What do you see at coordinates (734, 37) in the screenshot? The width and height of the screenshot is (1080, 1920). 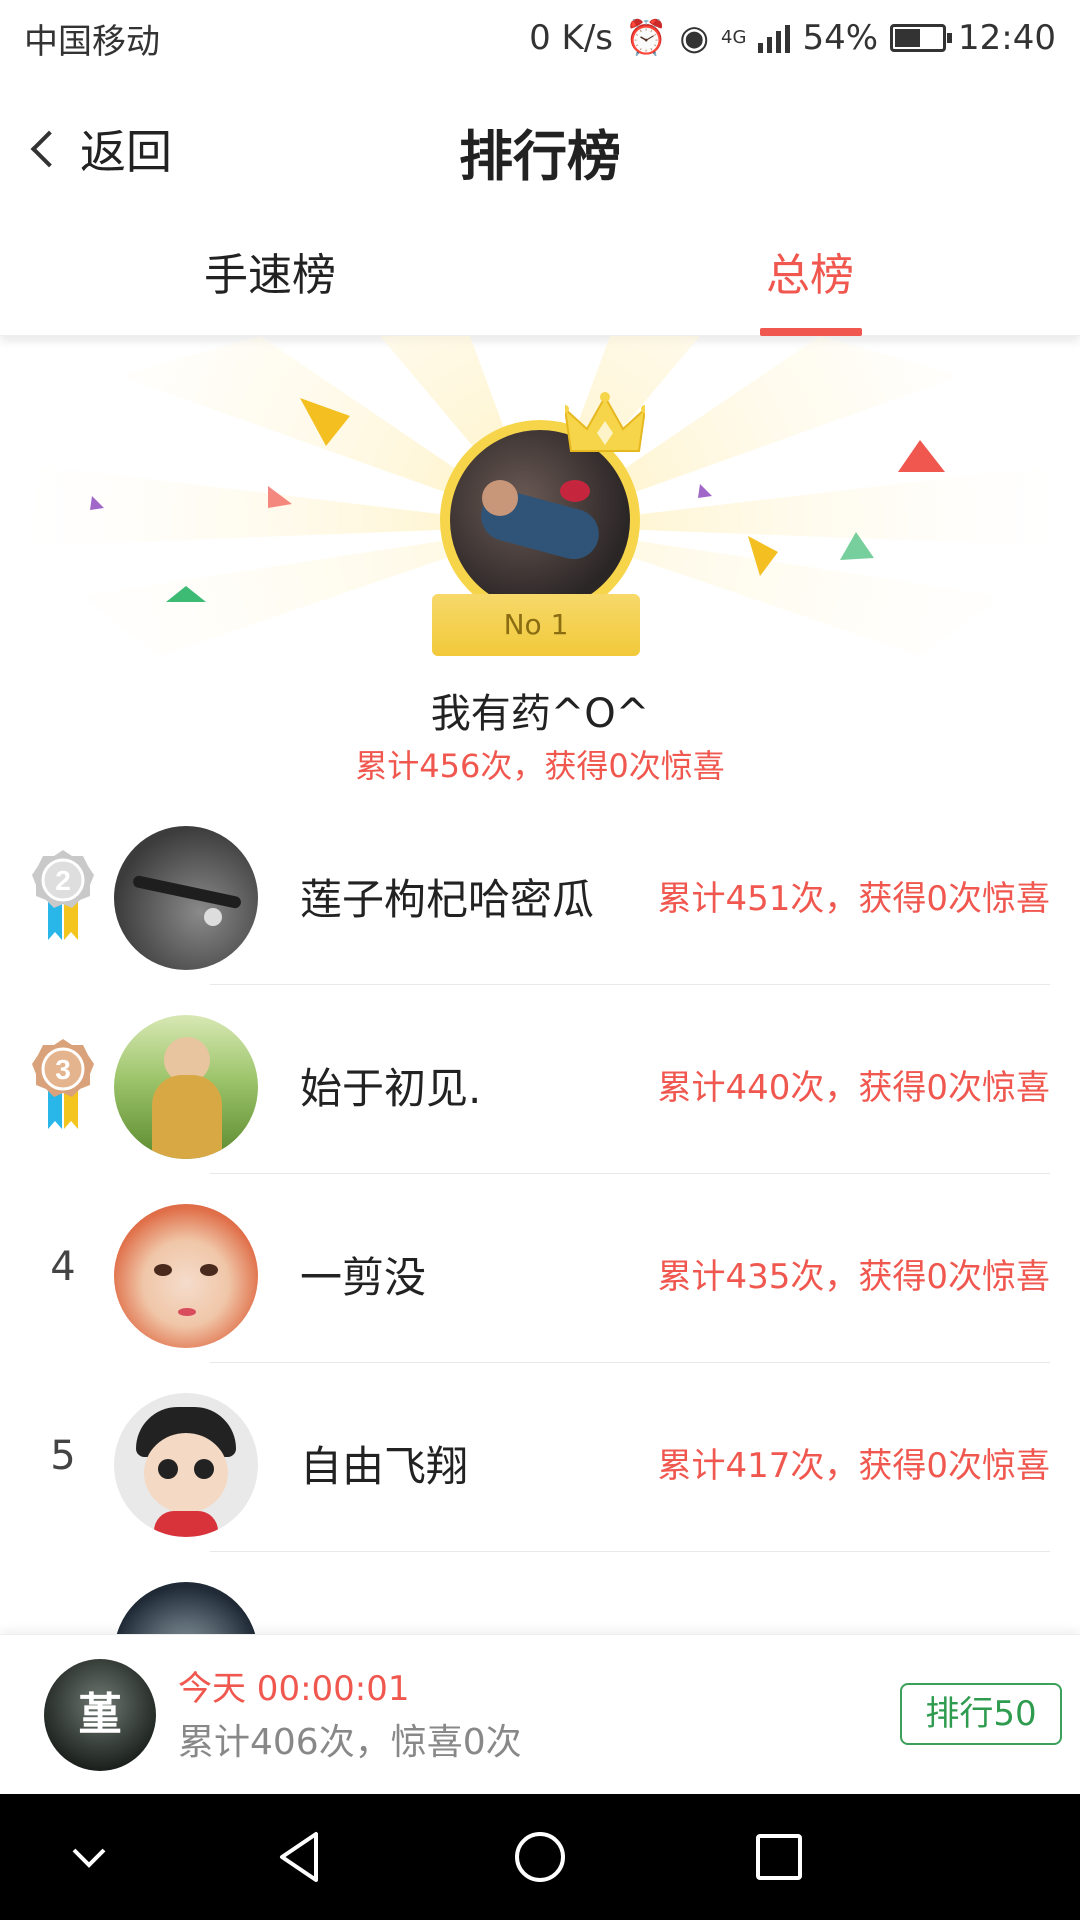 I see `network-type: 4G` at bounding box center [734, 37].